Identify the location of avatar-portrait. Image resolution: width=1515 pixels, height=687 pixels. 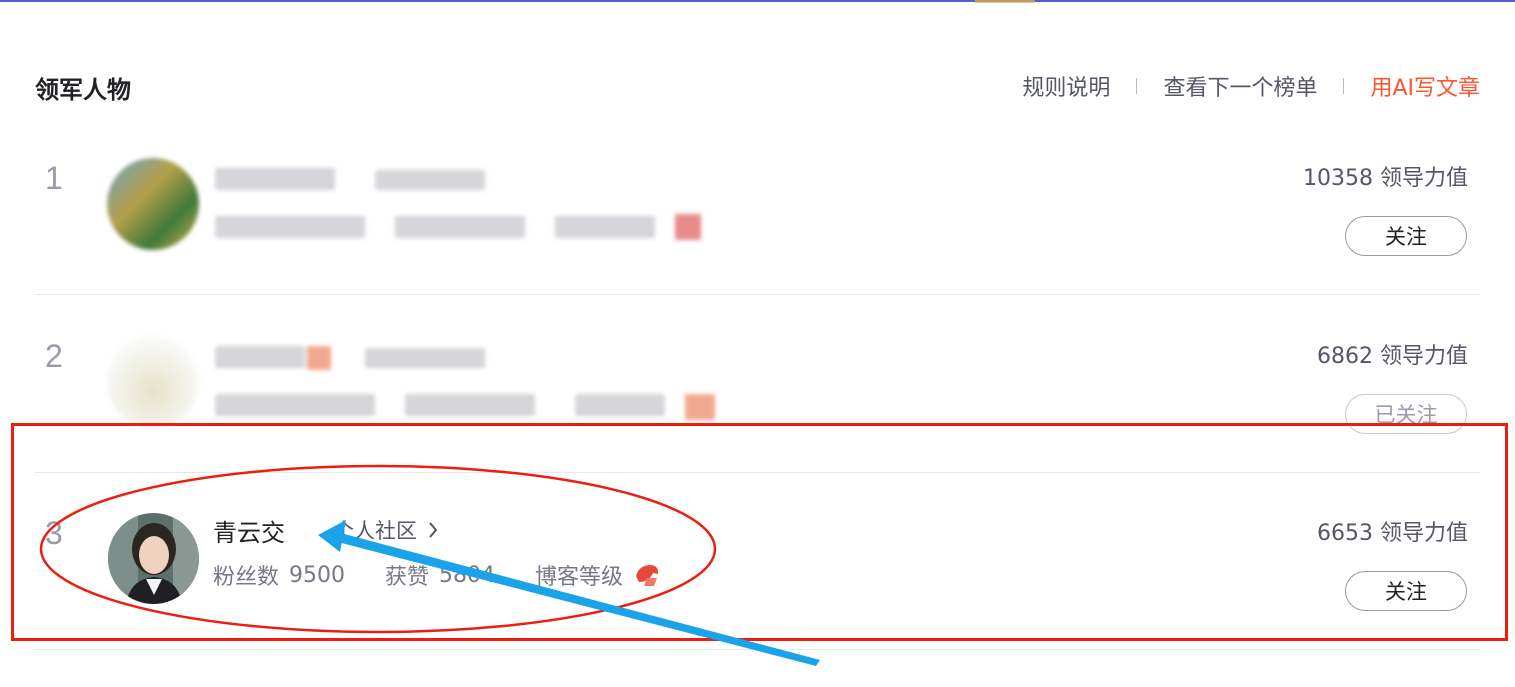
(153, 558).